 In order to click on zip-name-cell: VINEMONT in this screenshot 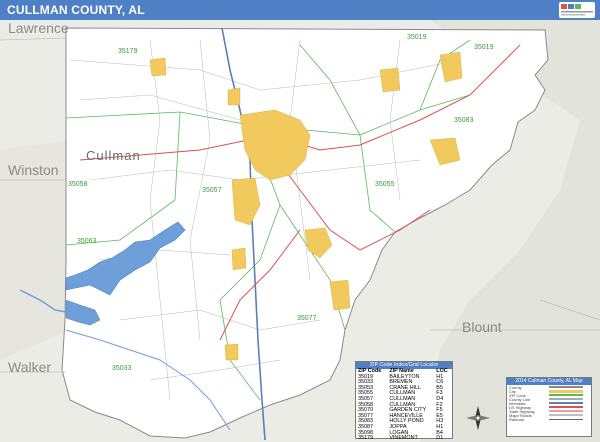, I will do `click(403, 438)`.